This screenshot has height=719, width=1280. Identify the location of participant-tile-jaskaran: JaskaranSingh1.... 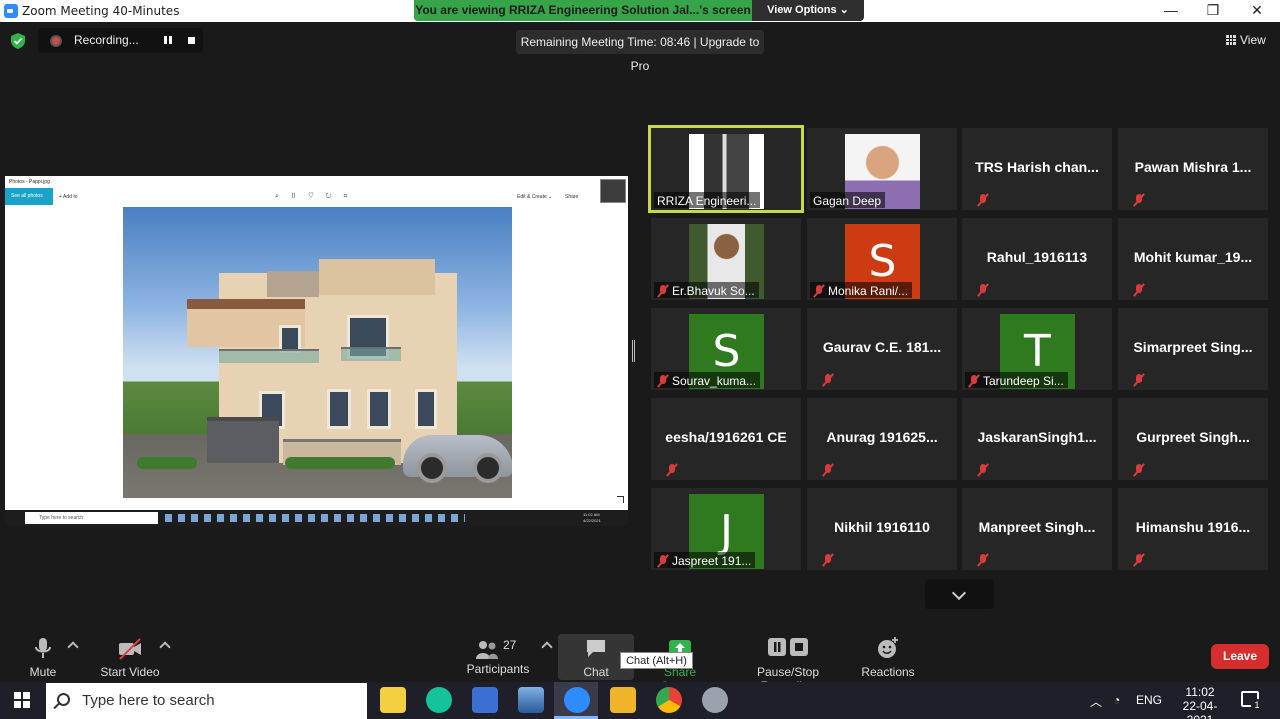
(1037, 439).